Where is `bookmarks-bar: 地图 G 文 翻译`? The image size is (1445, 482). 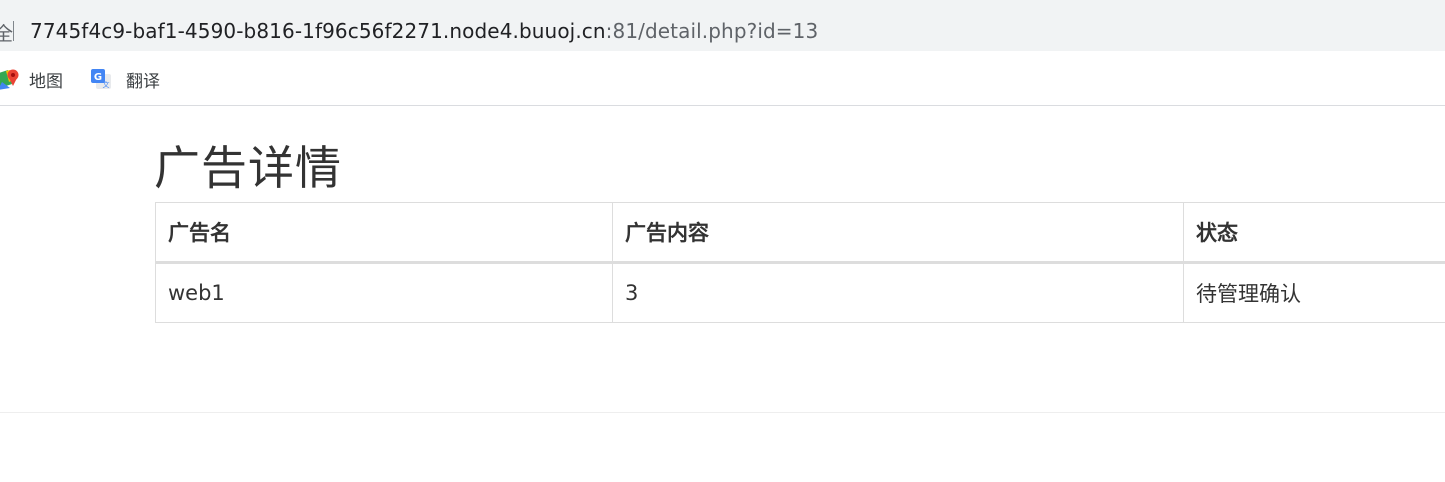
bookmarks-bar: 地图 G 文 翻译 is located at coordinates (722, 78).